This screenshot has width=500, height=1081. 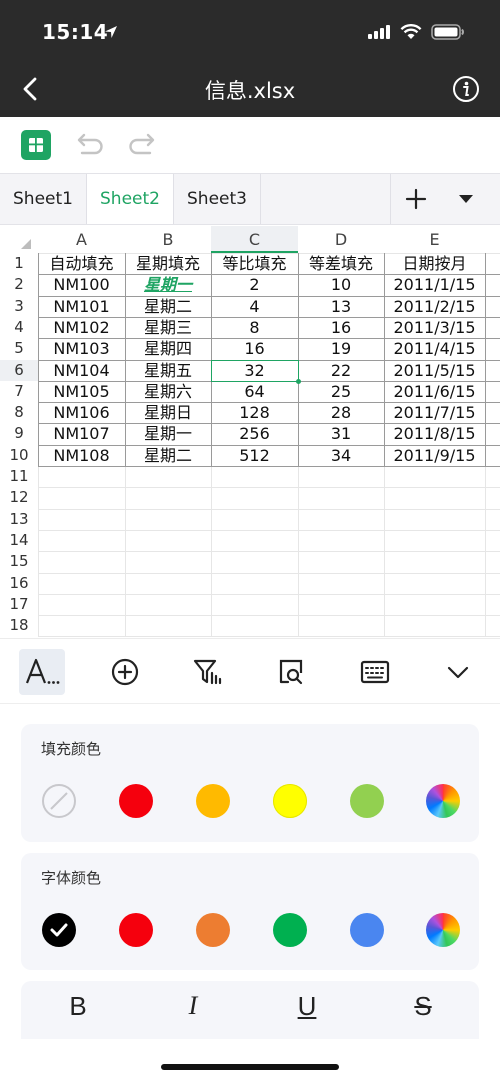 I want to click on table-cell: NM104, so click(x=81, y=370).